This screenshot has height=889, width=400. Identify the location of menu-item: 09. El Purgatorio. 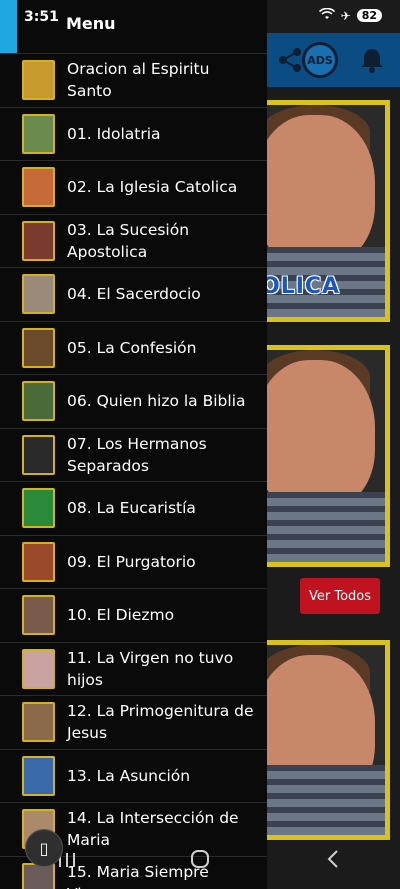
(133, 561).